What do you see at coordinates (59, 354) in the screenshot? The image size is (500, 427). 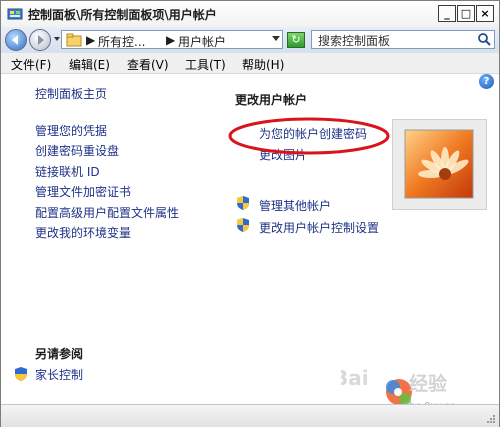 I see `see-also-heading: 另请参阅` at bounding box center [59, 354].